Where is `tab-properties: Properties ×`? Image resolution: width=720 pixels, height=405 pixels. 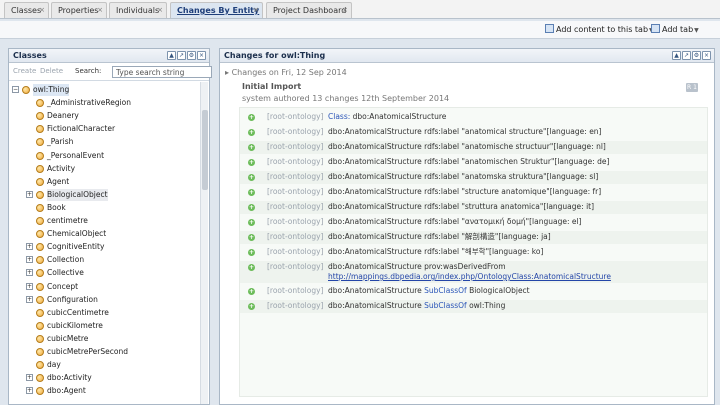
tab-properties: Properties × is located at coordinates (79, 10).